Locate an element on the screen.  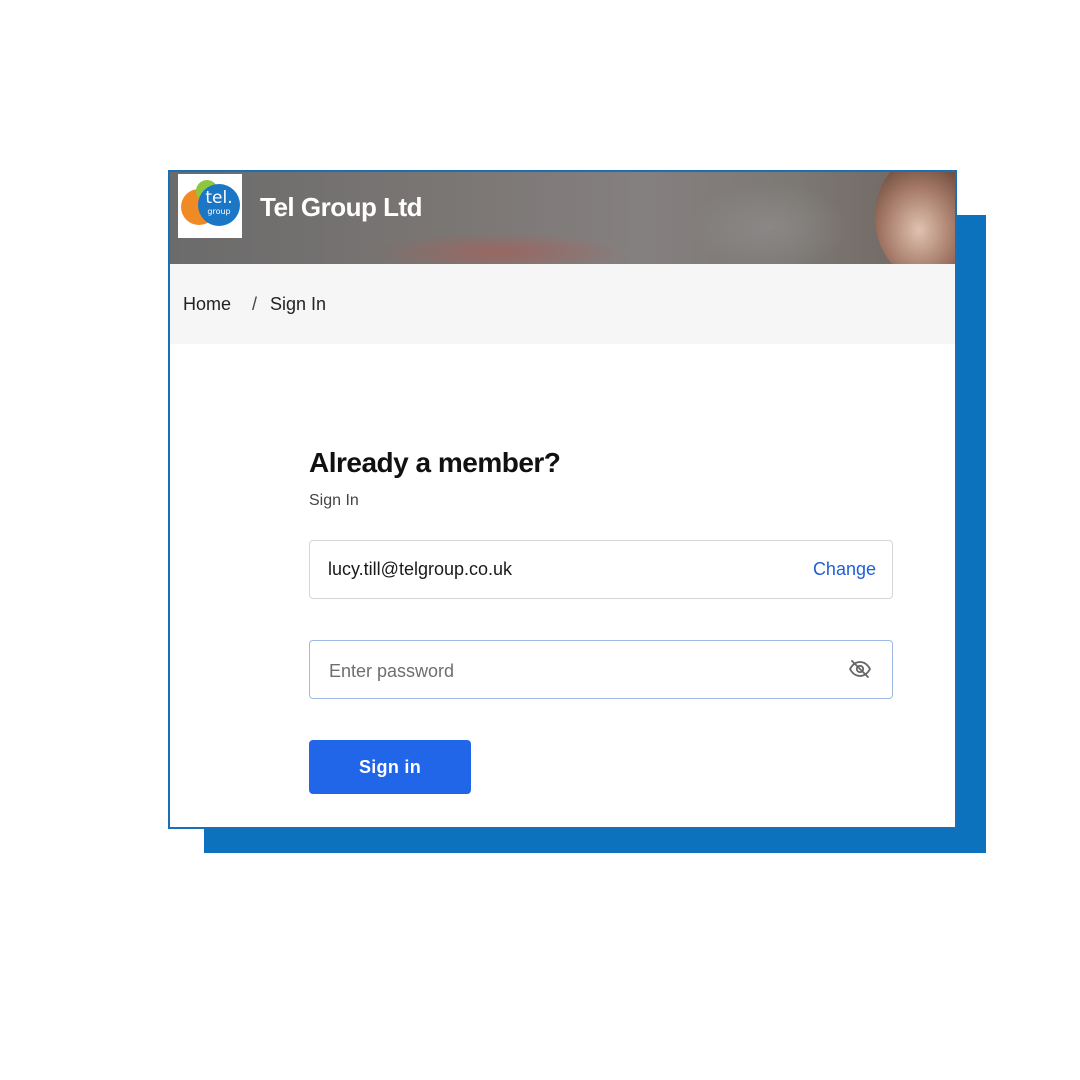
password-input is located at coordinates (579, 671).